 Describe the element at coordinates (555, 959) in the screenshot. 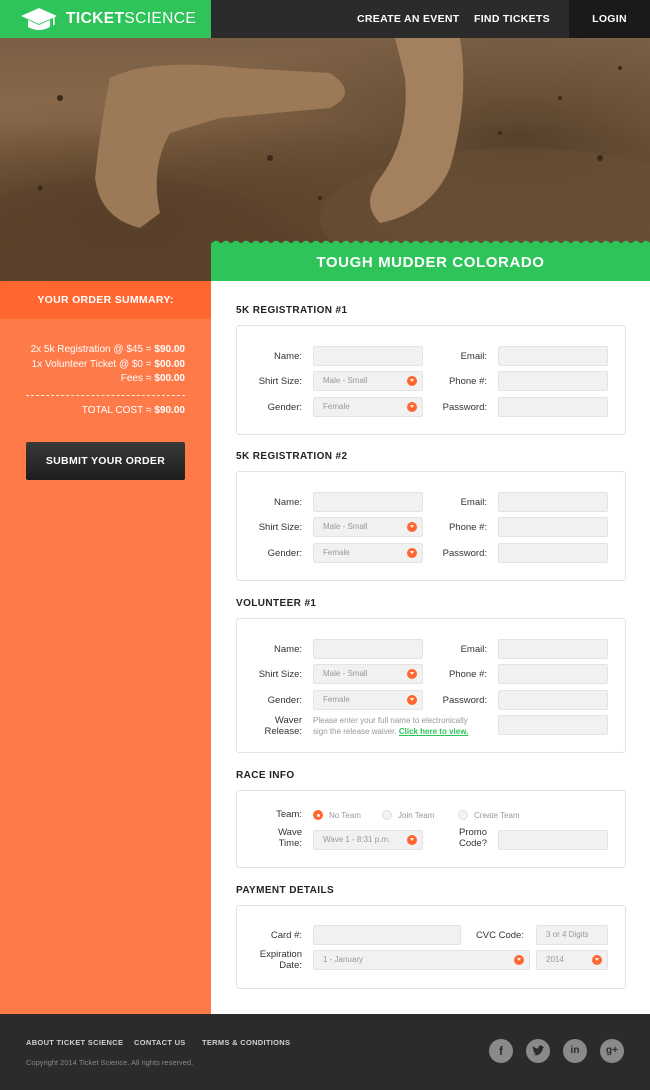

I see `expiration-year-value: 2014` at that location.